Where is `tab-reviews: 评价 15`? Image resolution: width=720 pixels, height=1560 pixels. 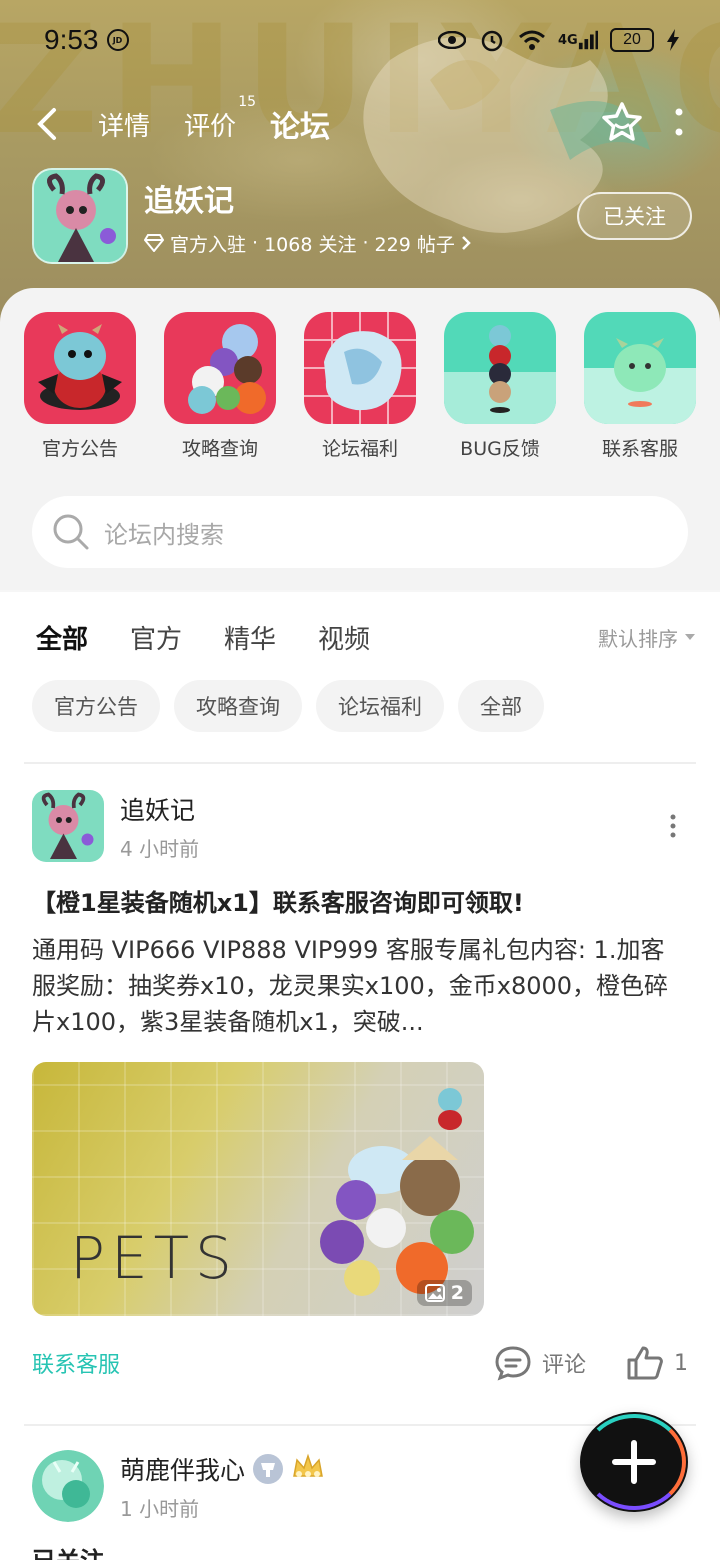 tab-reviews: 评价 15 is located at coordinates (217, 120).